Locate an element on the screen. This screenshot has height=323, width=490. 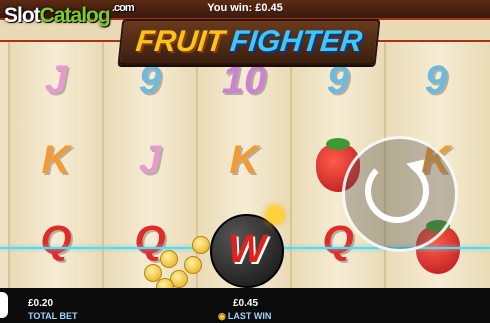
coin-burst is located at coordinates (175, 266).